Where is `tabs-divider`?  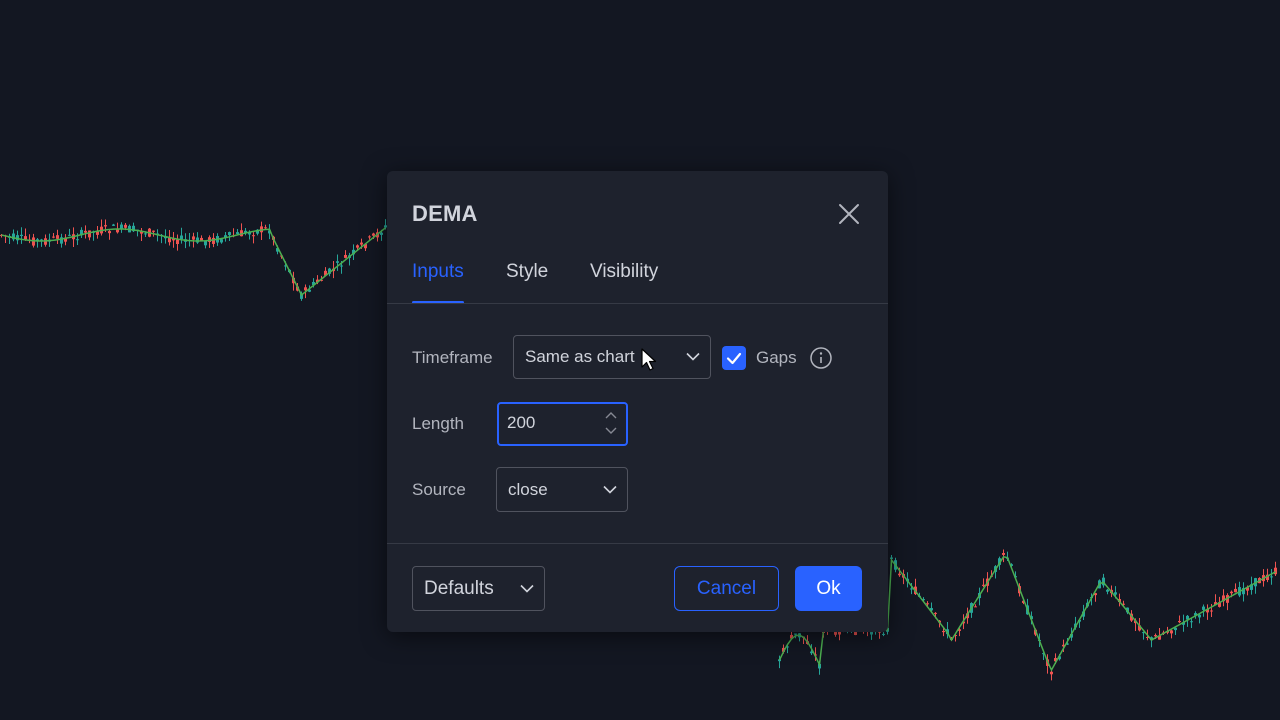
tabs-divider is located at coordinates (637, 303).